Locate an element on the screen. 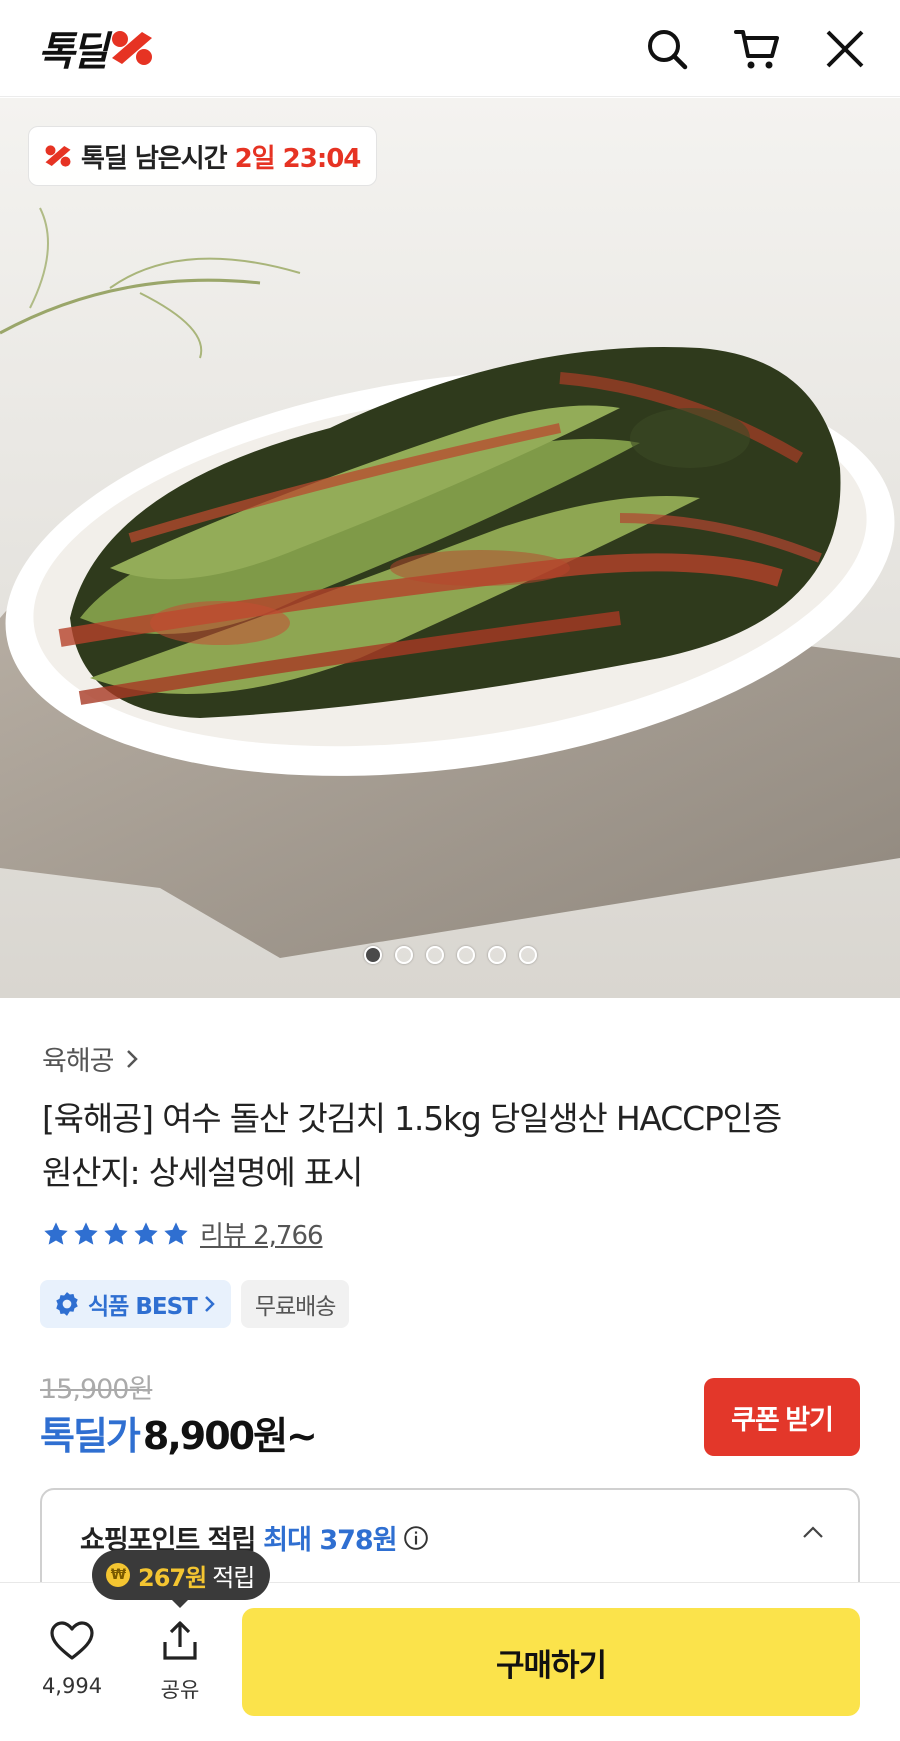 This screenshot has height=1741, width=900. brand-link: 육해공 is located at coordinates (92, 1058).